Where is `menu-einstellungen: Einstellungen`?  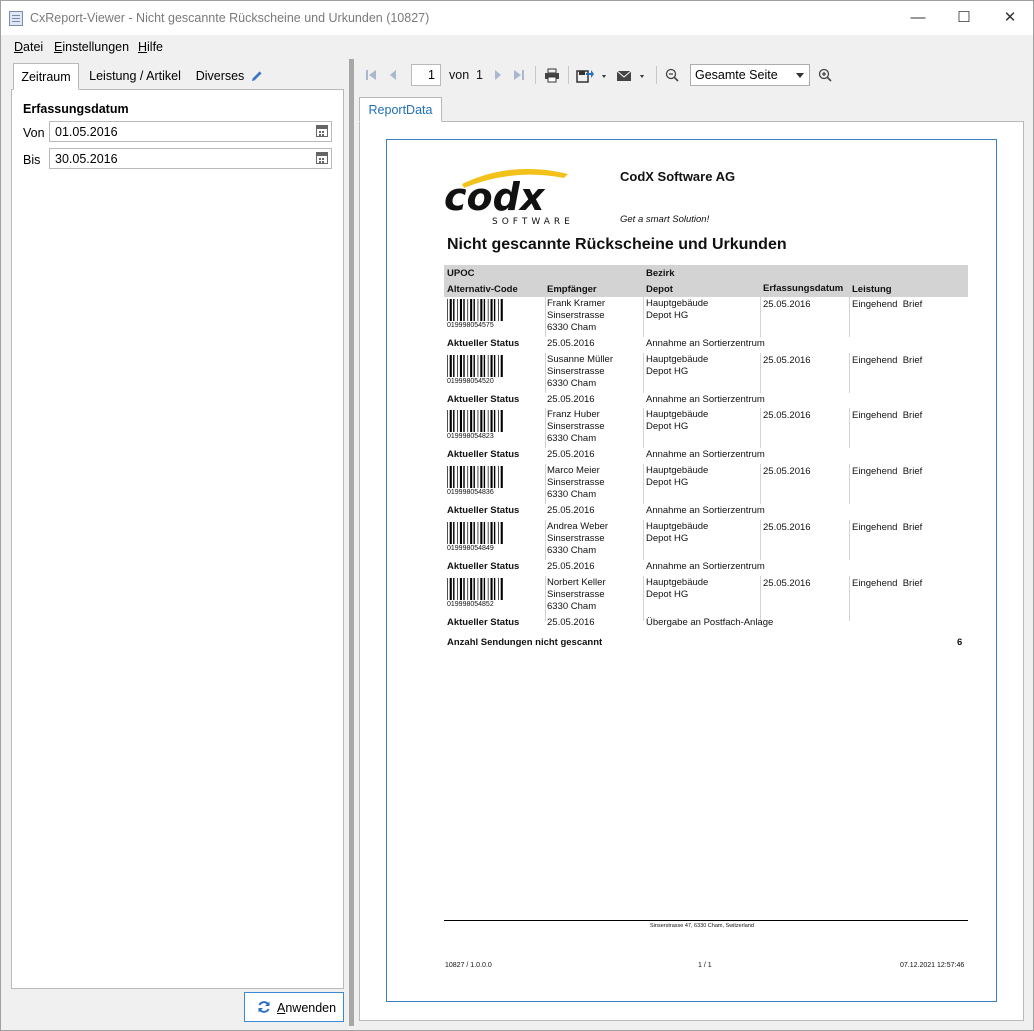
menu-einstellungen: Einstellungen is located at coordinates (91, 47).